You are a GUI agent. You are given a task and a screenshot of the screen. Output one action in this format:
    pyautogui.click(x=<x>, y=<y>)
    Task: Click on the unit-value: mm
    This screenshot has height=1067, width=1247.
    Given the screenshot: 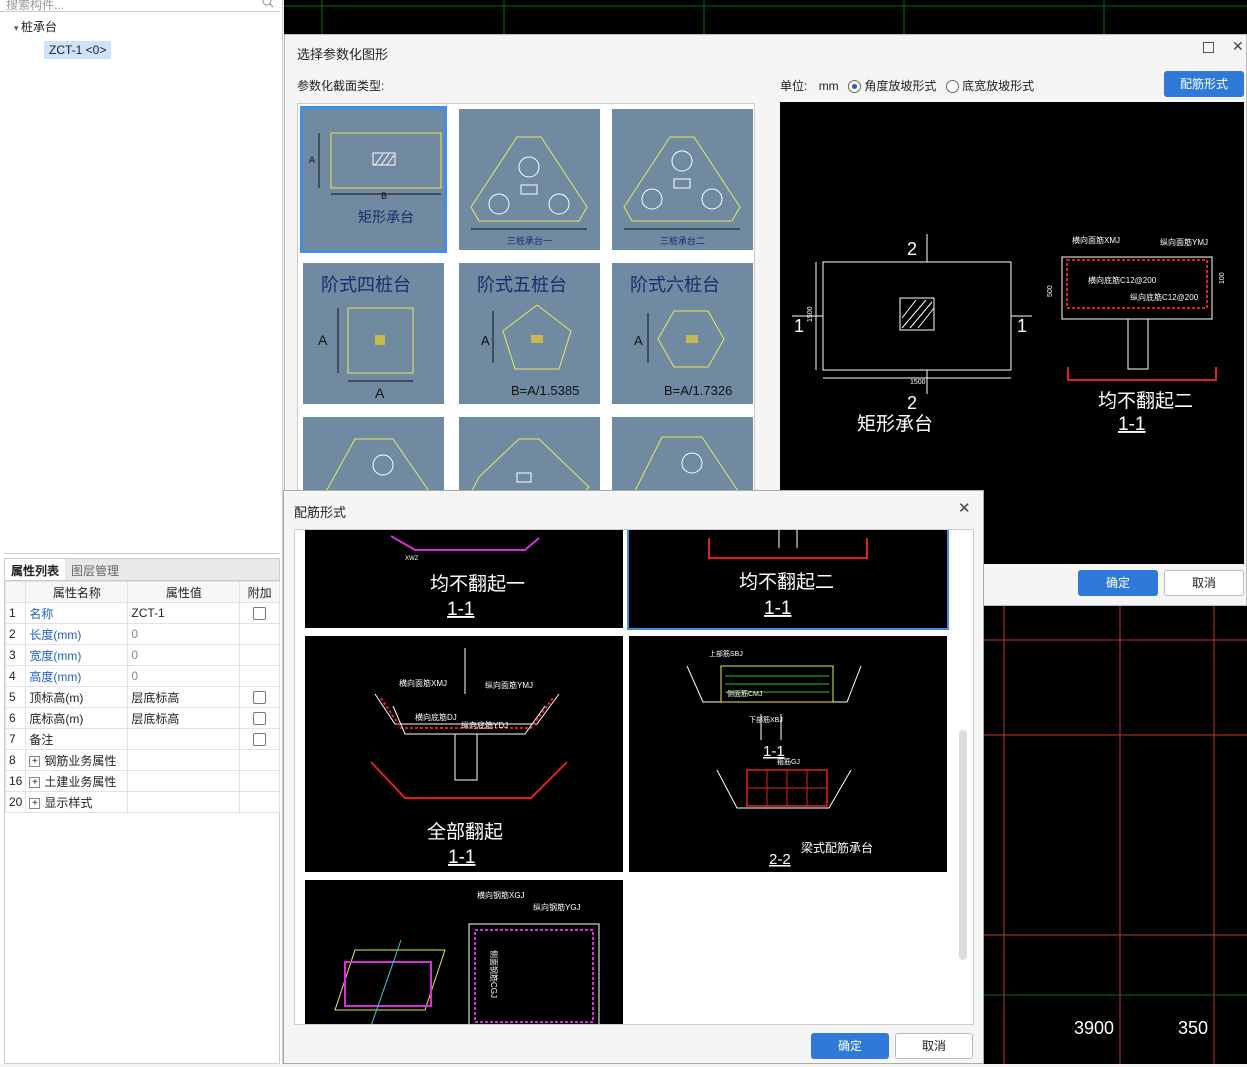 What is the action you would take?
    pyautogui.click(x=828, y=86)
    